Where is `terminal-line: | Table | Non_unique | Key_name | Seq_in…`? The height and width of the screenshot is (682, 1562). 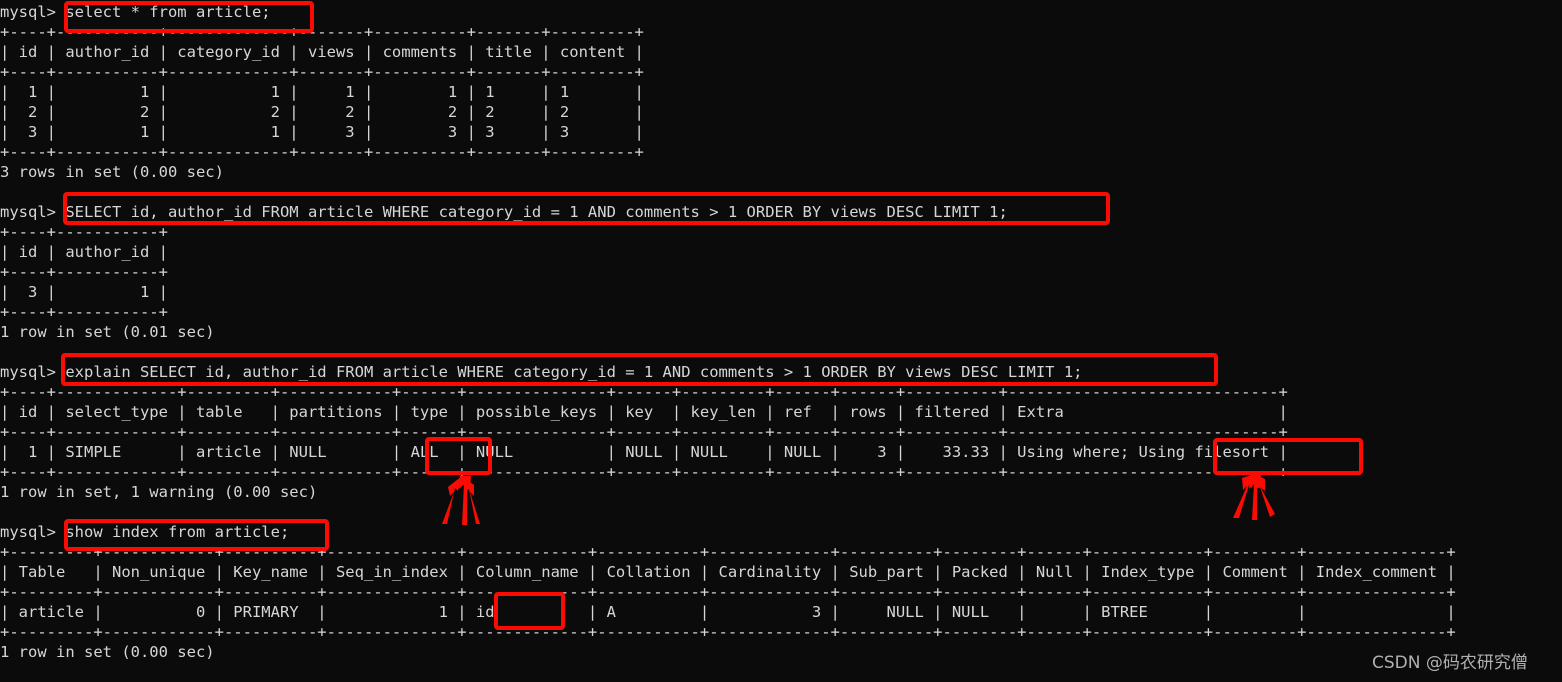 terminal-line: | Table | Non_unique | Key_name | Seq_in… is located at coordinates (728, 572).